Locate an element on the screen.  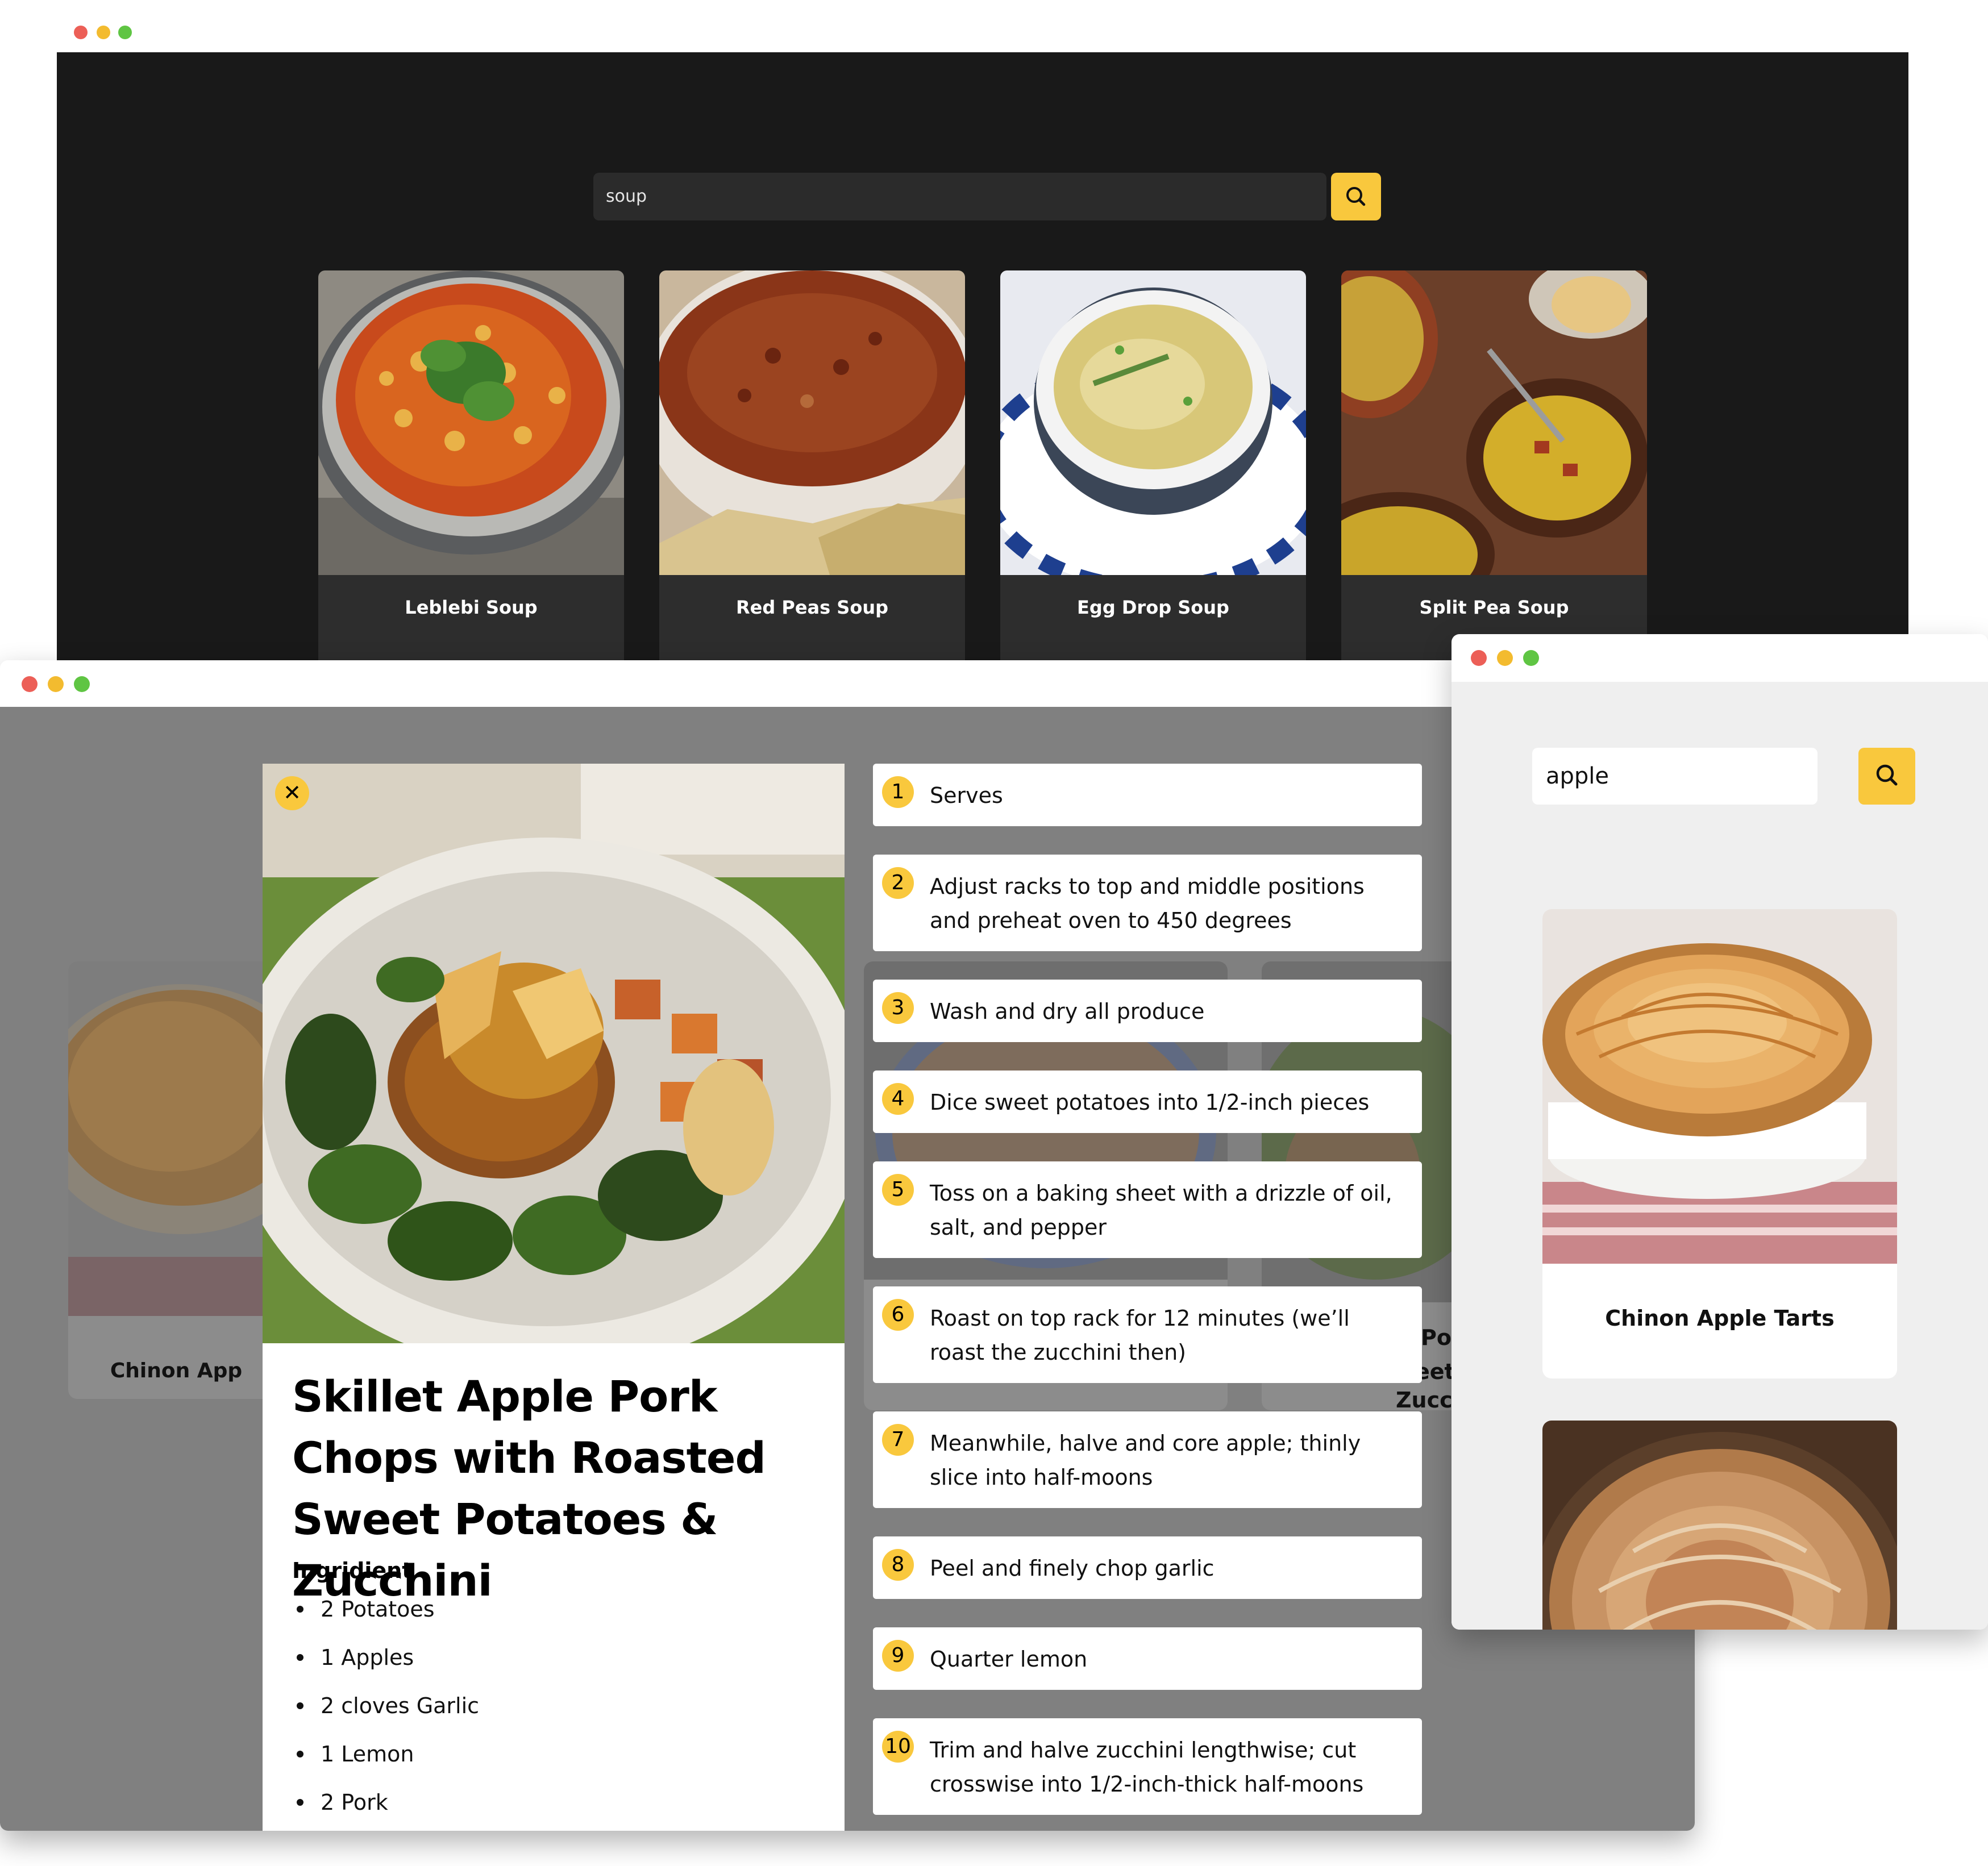
recipe-card: Chinon Apple Tarts is located at coordinates (1719, 1143).